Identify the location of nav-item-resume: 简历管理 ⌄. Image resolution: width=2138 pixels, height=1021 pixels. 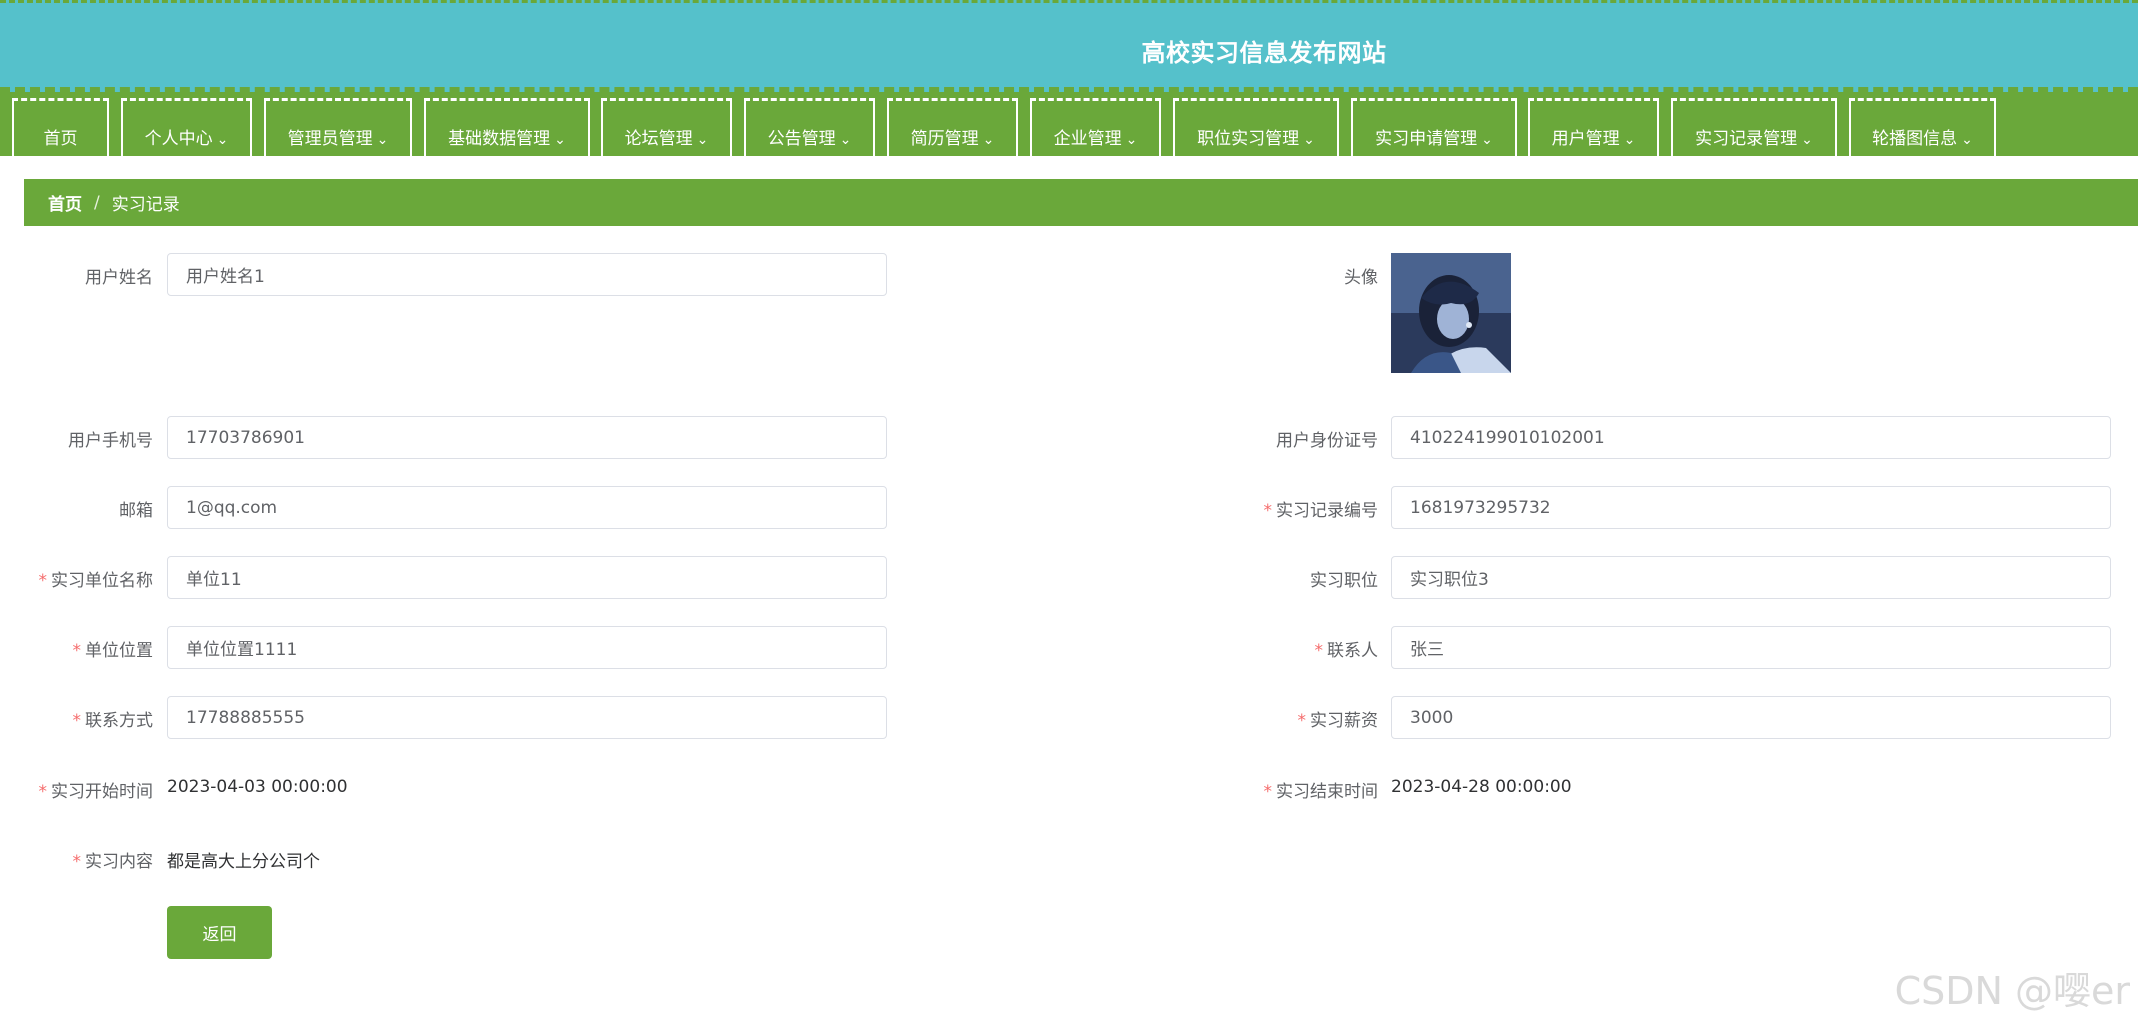
(952, 127).